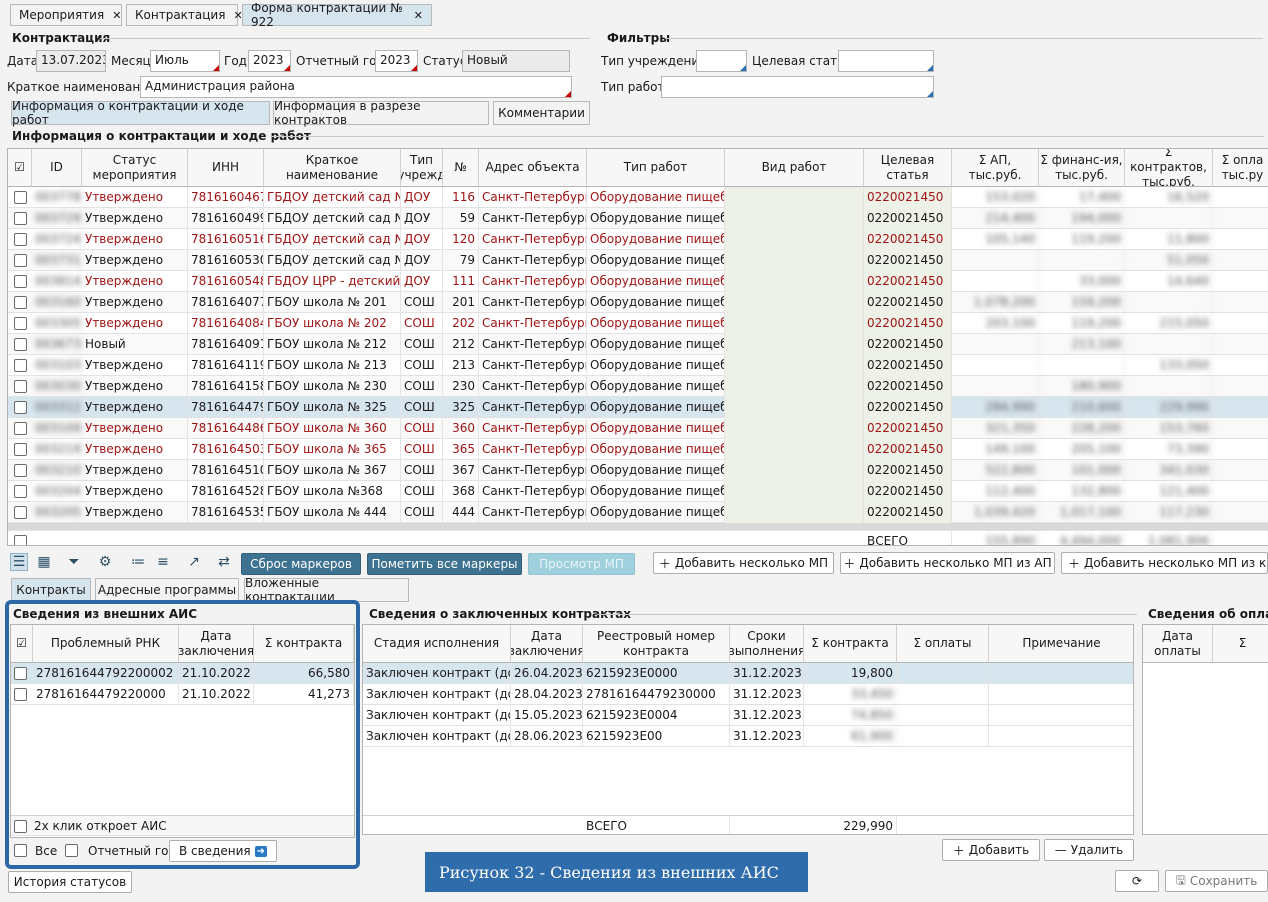  I want to click on add-several-mp-ap-button: ＋ Добавить несколько МП из АП, so click(947, 563).